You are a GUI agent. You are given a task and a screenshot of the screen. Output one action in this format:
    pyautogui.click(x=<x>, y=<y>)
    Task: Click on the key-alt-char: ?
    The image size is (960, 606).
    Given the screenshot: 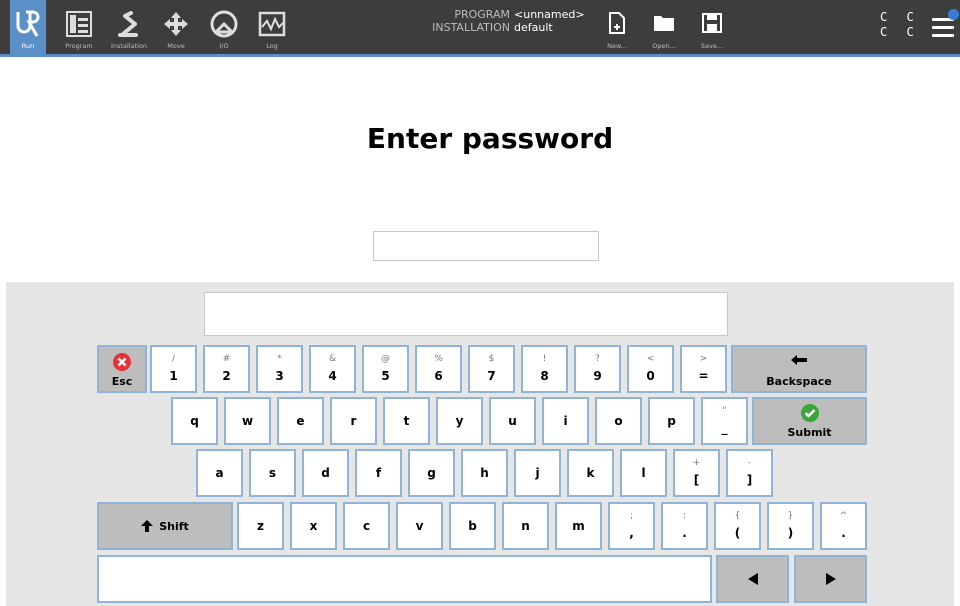 What is the action you would take?
    pyautogui.click(x=597, y=359)
    